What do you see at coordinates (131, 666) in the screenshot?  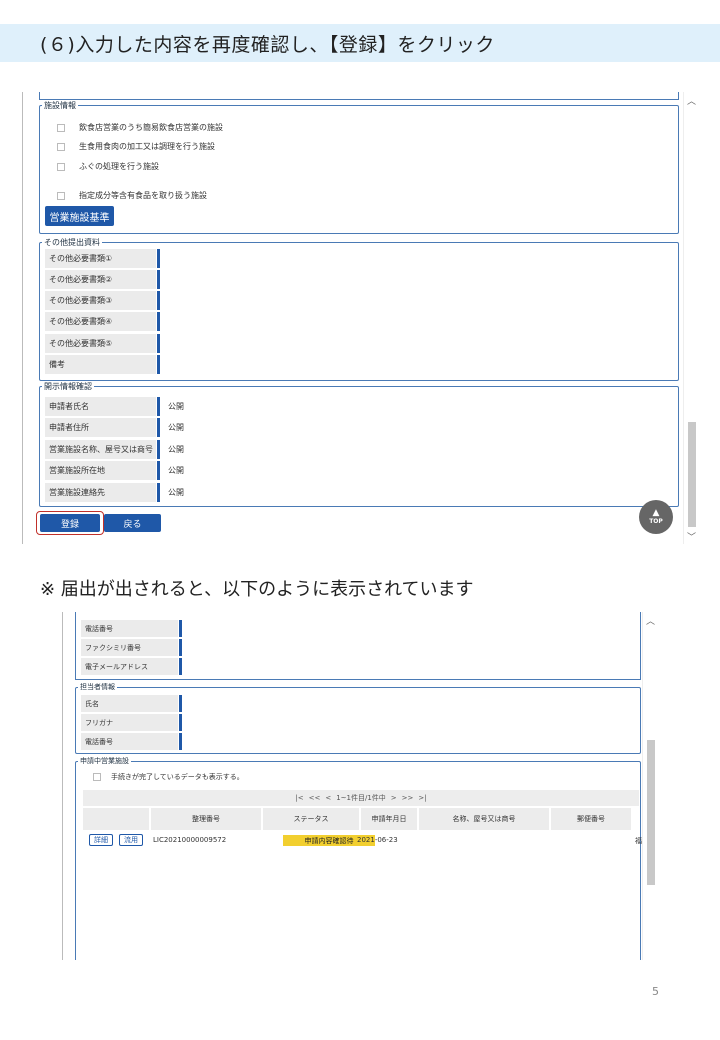 I see `contact-row: 電子メールアドレス` at bounding box center [131, 666].